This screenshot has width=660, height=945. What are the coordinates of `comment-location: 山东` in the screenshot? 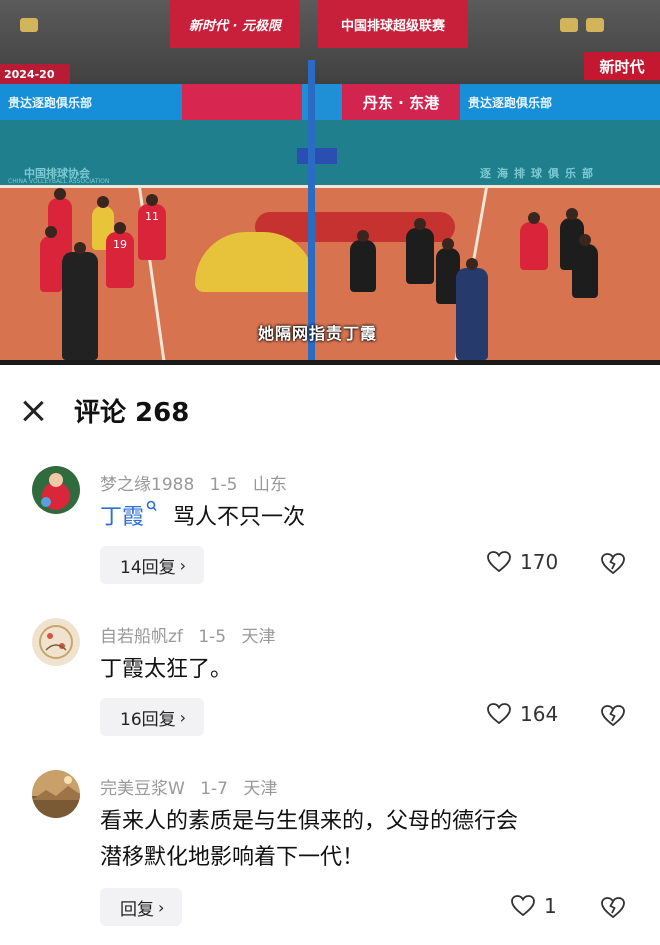 It's located at (269, 485).